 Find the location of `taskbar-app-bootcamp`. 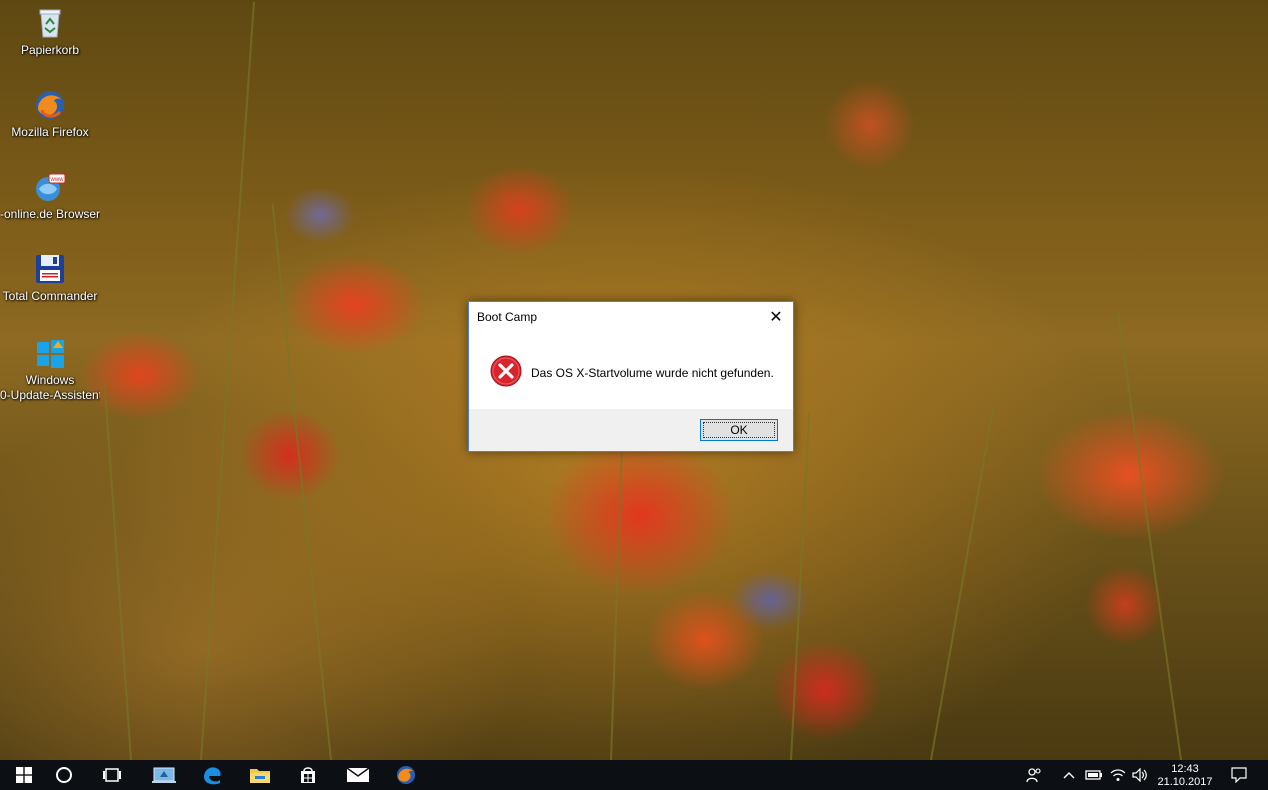

taskbar-app-bootcamp is located at coordinates (164, 775).